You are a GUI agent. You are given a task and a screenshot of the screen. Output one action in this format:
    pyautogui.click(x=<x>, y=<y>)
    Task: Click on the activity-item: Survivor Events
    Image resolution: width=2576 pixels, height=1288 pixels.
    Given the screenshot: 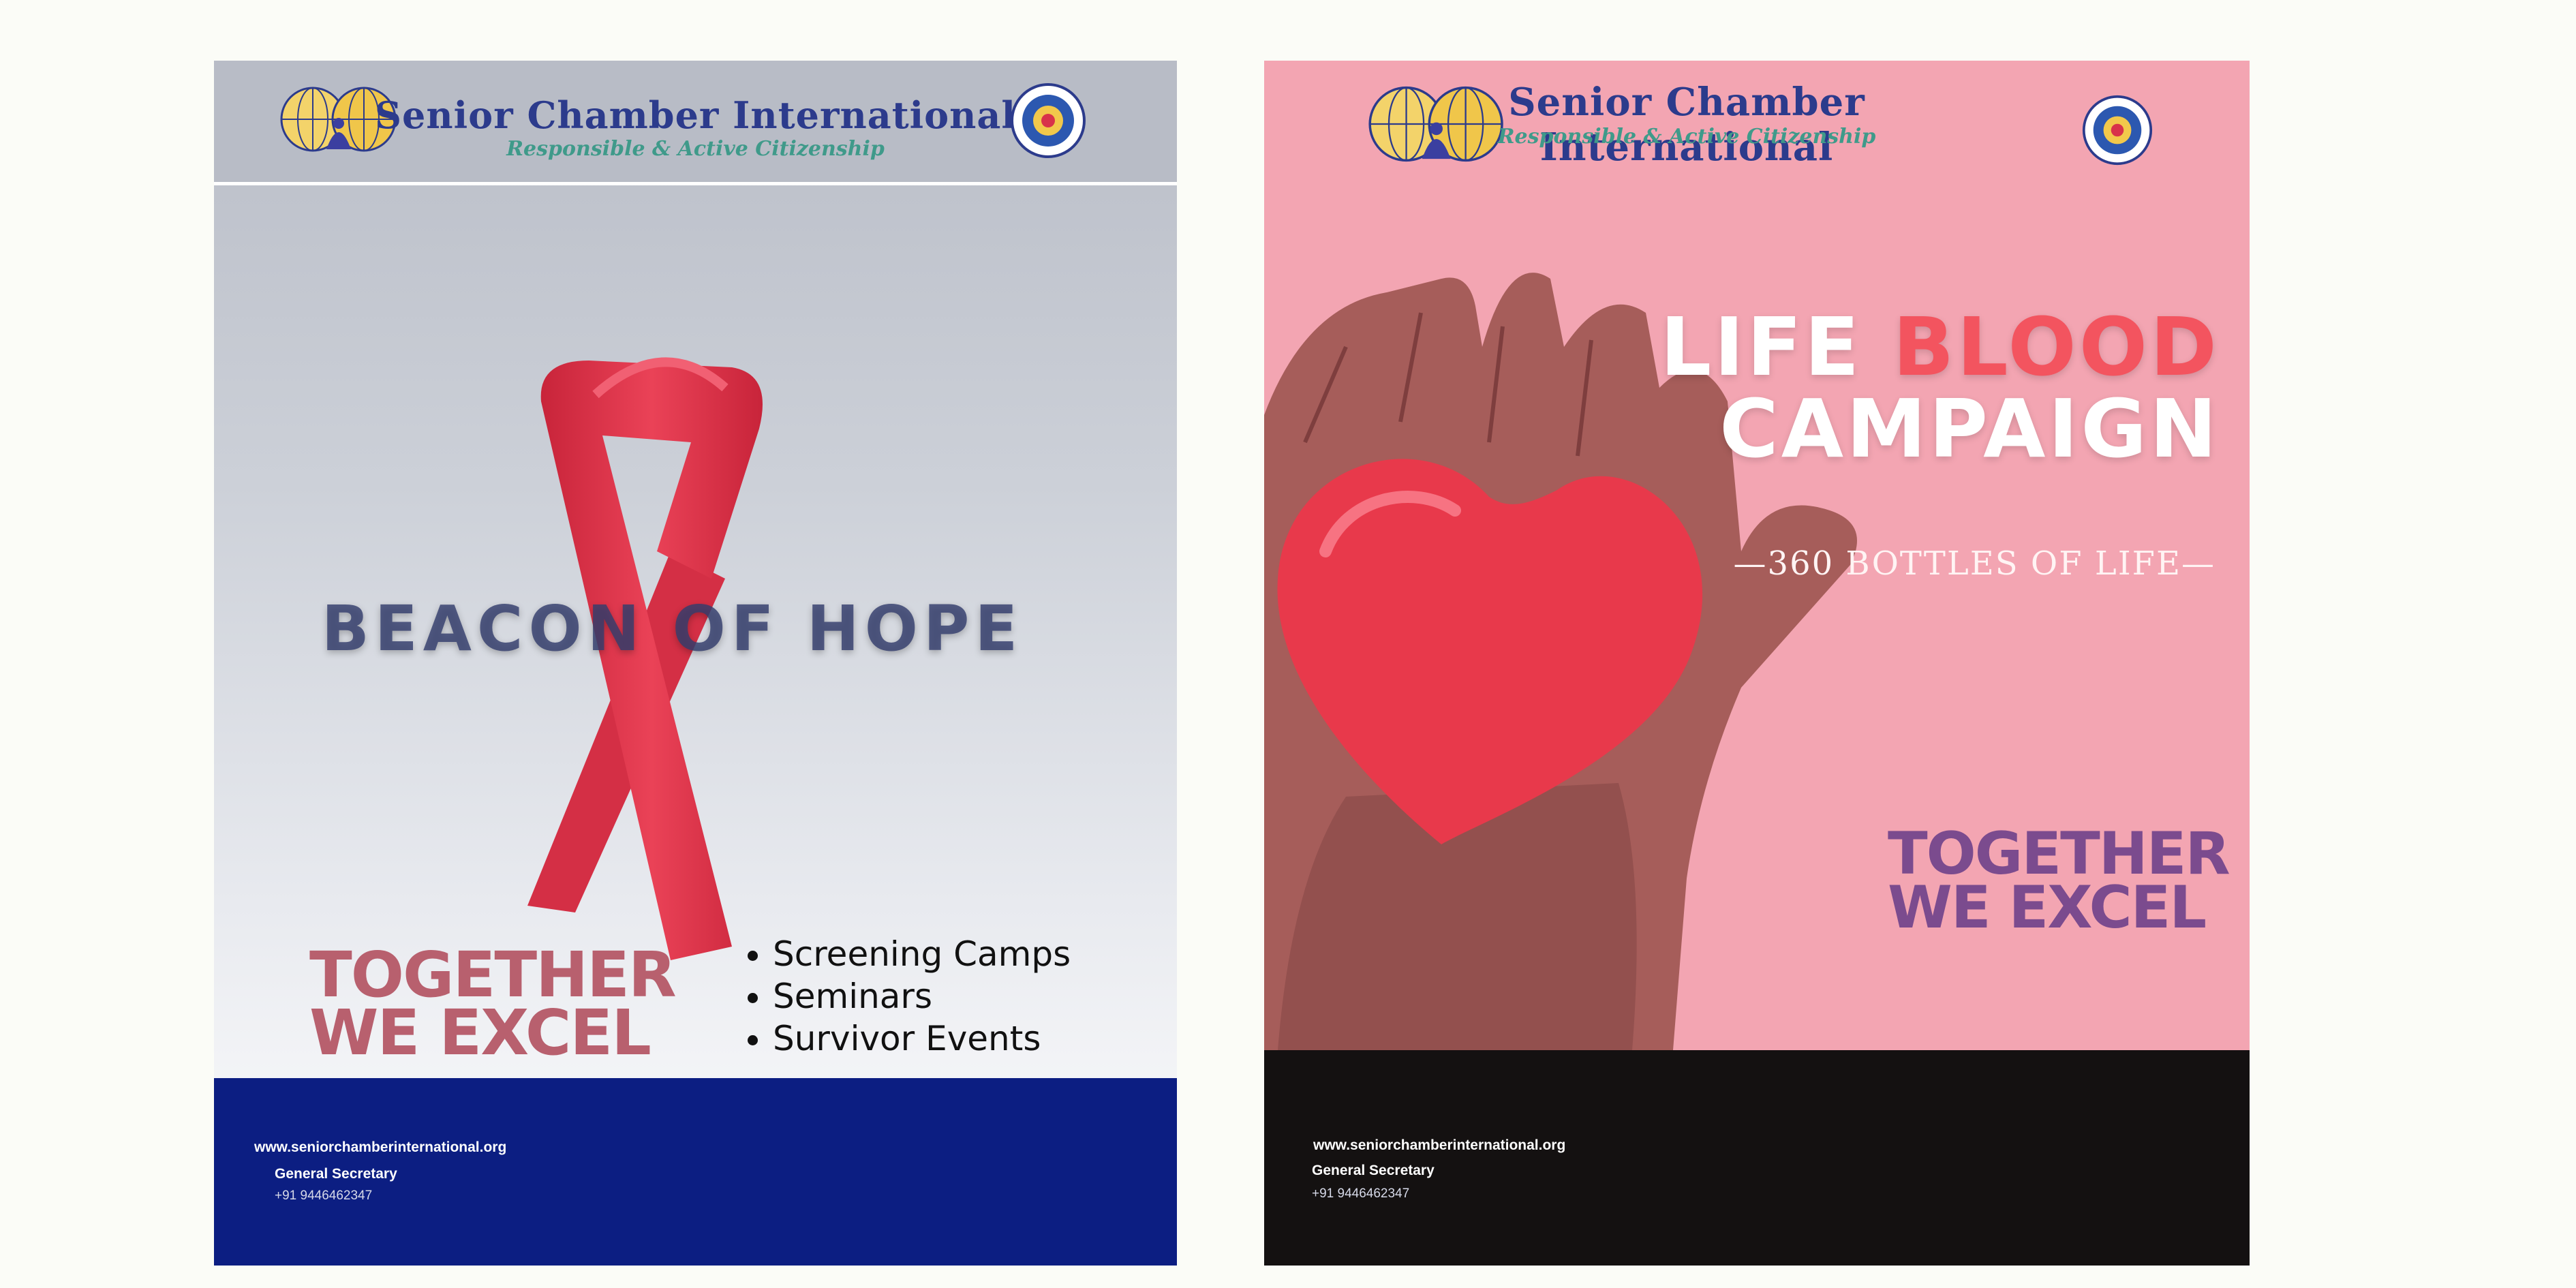 What is the action you would take?
    pyautogui.click(x=922, y=1038)
    